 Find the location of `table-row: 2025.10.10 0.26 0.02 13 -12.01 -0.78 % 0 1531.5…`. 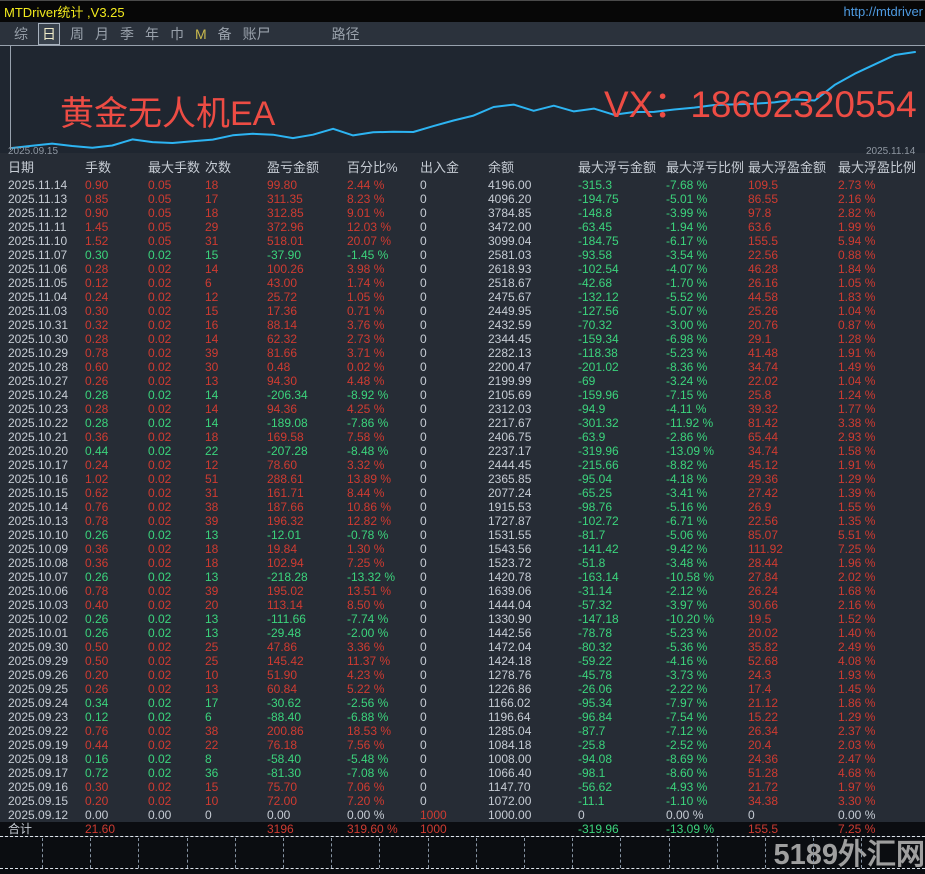

table-row: 2025.10.10 0.26 0.02 13 -12.01 -0.78 % 0 1531.5… is located at coordinates (462, 535).